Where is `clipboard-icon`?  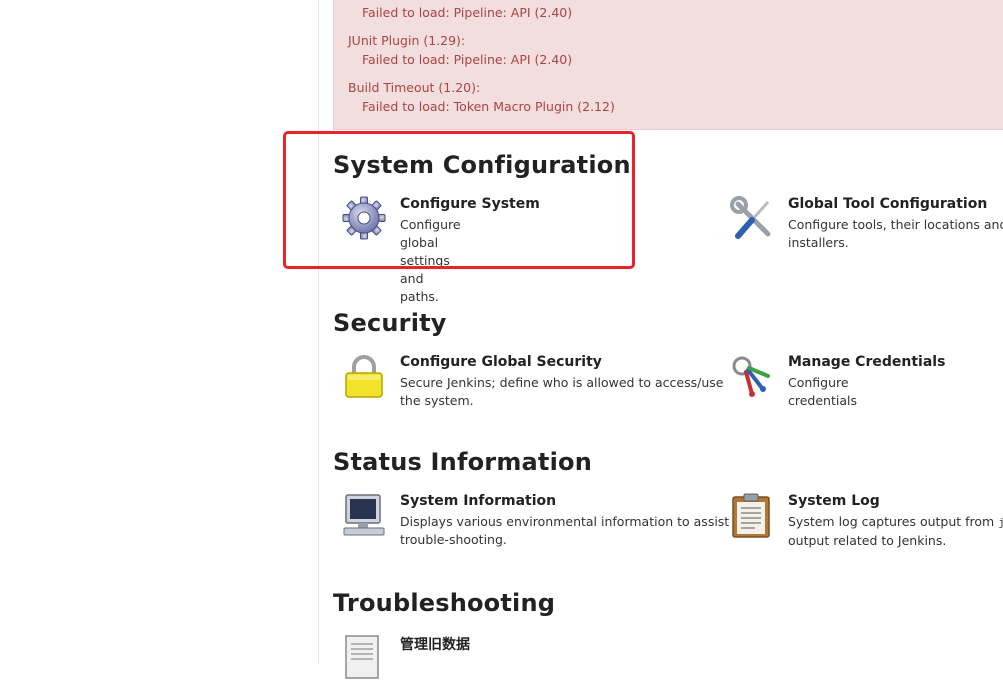 clipboard-icon is located at coordinates (751, 515).